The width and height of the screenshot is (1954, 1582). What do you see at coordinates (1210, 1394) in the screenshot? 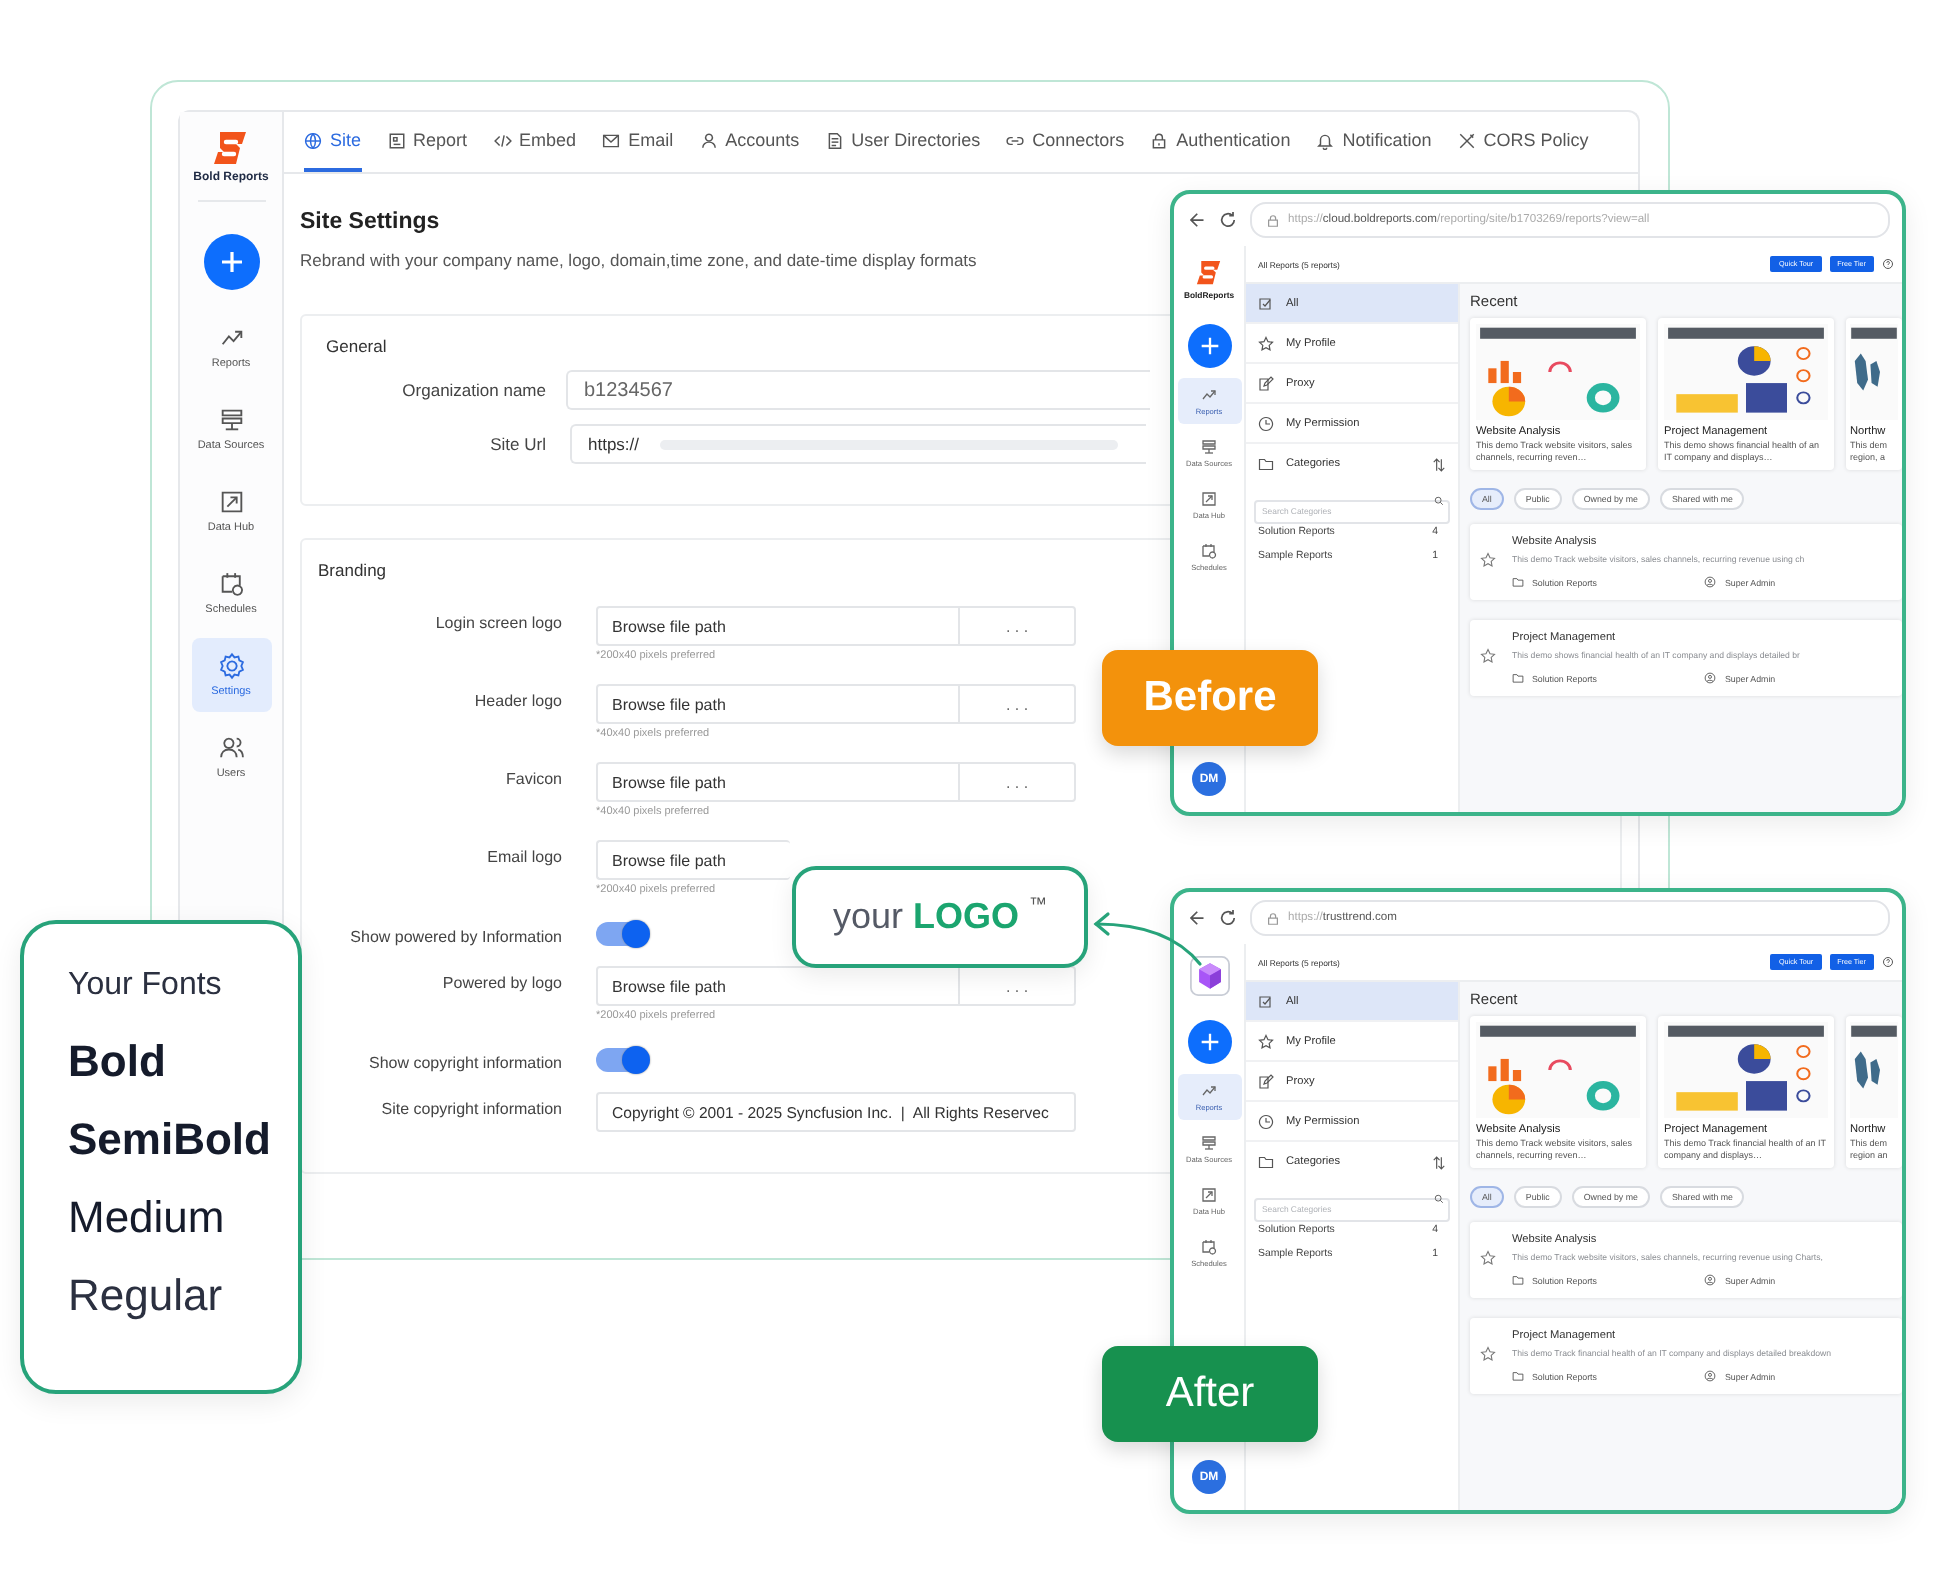
I see `version-badge: After` at bounding box center [1210, 1394].